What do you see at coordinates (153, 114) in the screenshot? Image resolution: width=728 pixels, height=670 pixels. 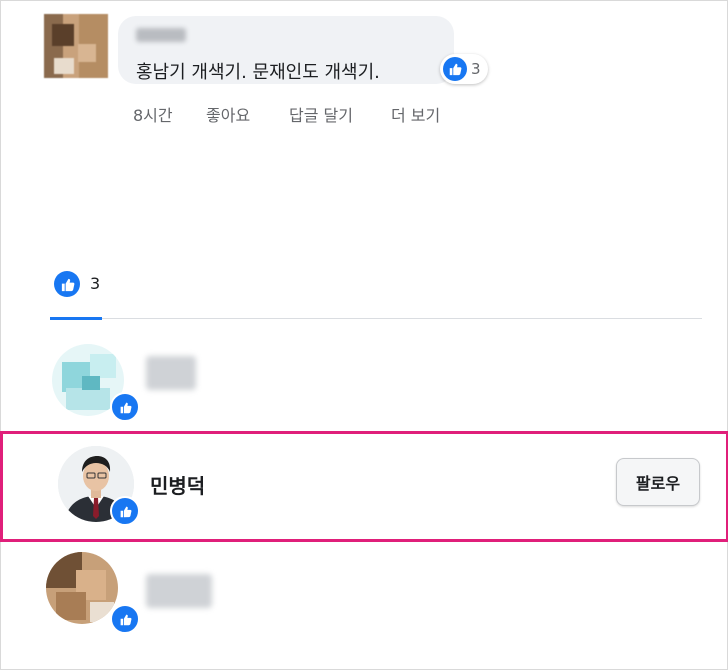 I see `comment-time: 8시간` at bounding box center [153, 114].